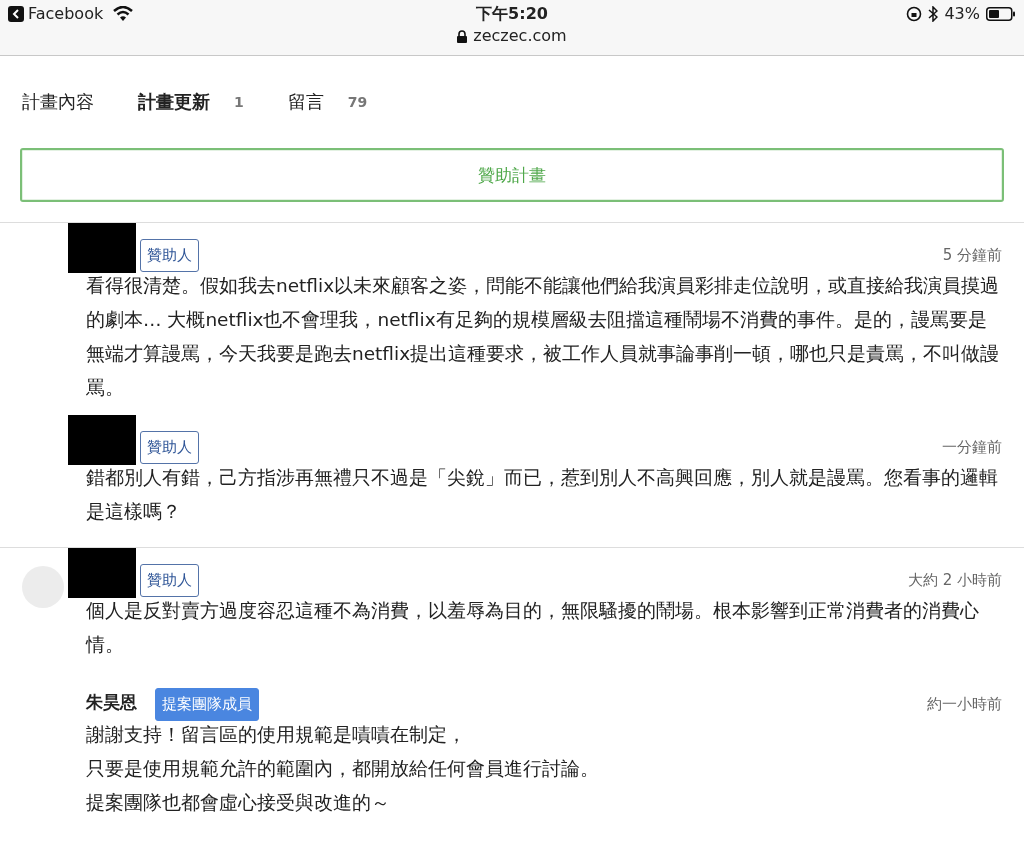 The width and height of the screenshot is (1024, 858). What do you see at coordinates (512, 14) in the screenshot?
I see `clock-time: 下午5:20` at bounding box center [512, 14].